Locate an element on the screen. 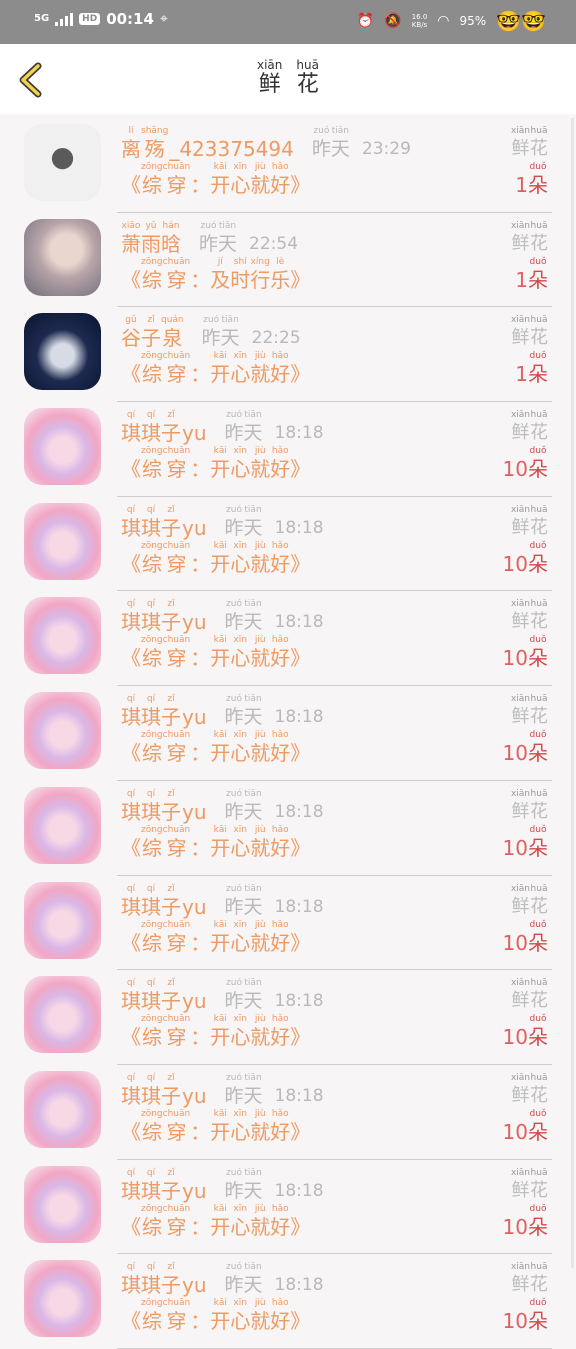 The width and height of the screenshot is (576, 1349). sender-name: gǔ 谷 zǐ 子 quán 泉 is located at coordinates (152, 333).